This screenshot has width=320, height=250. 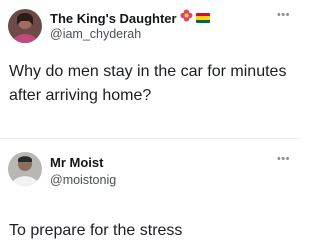 I want to click on user-handle: @iam_chyderah, so click(x=95, y=34).